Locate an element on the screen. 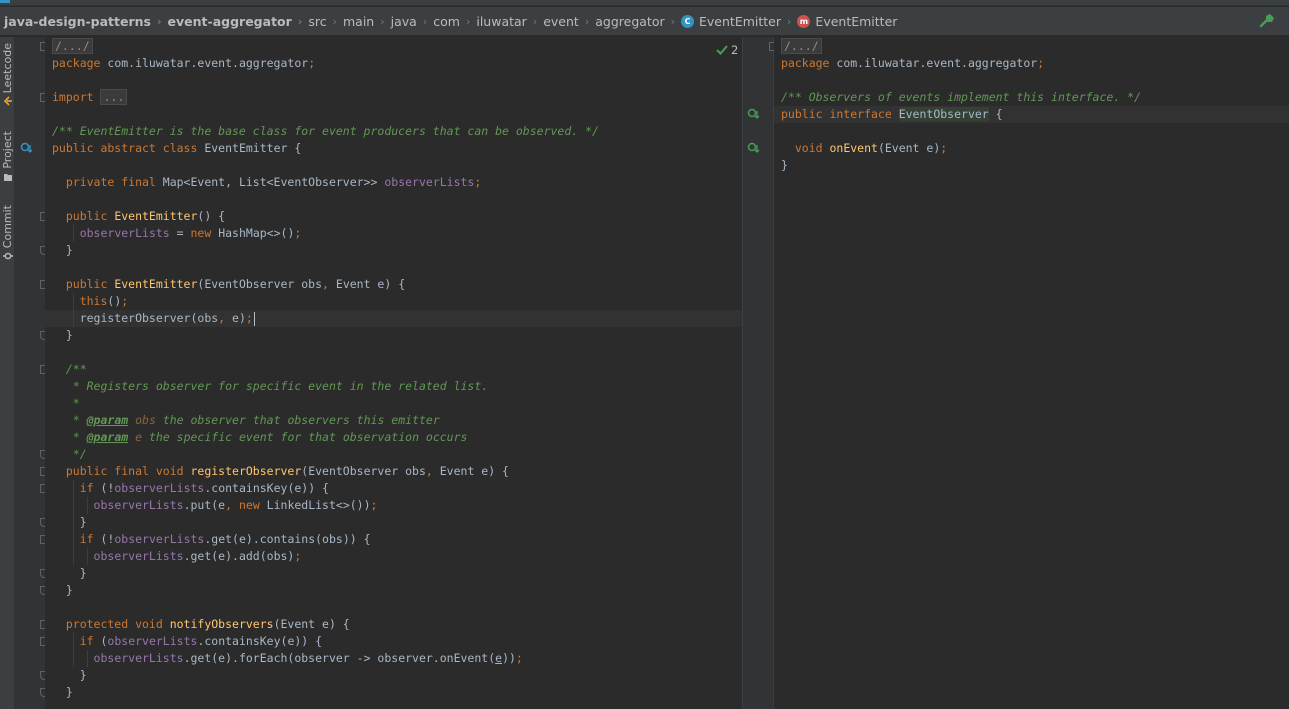 The height and width of the screenshot is (709, 1289). code-token: protected void is located at coordinates (111, 624).